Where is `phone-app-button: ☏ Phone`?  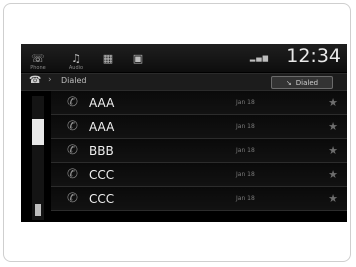 phone-app-button: ☏ Phone is located at coordinates (38, 59).